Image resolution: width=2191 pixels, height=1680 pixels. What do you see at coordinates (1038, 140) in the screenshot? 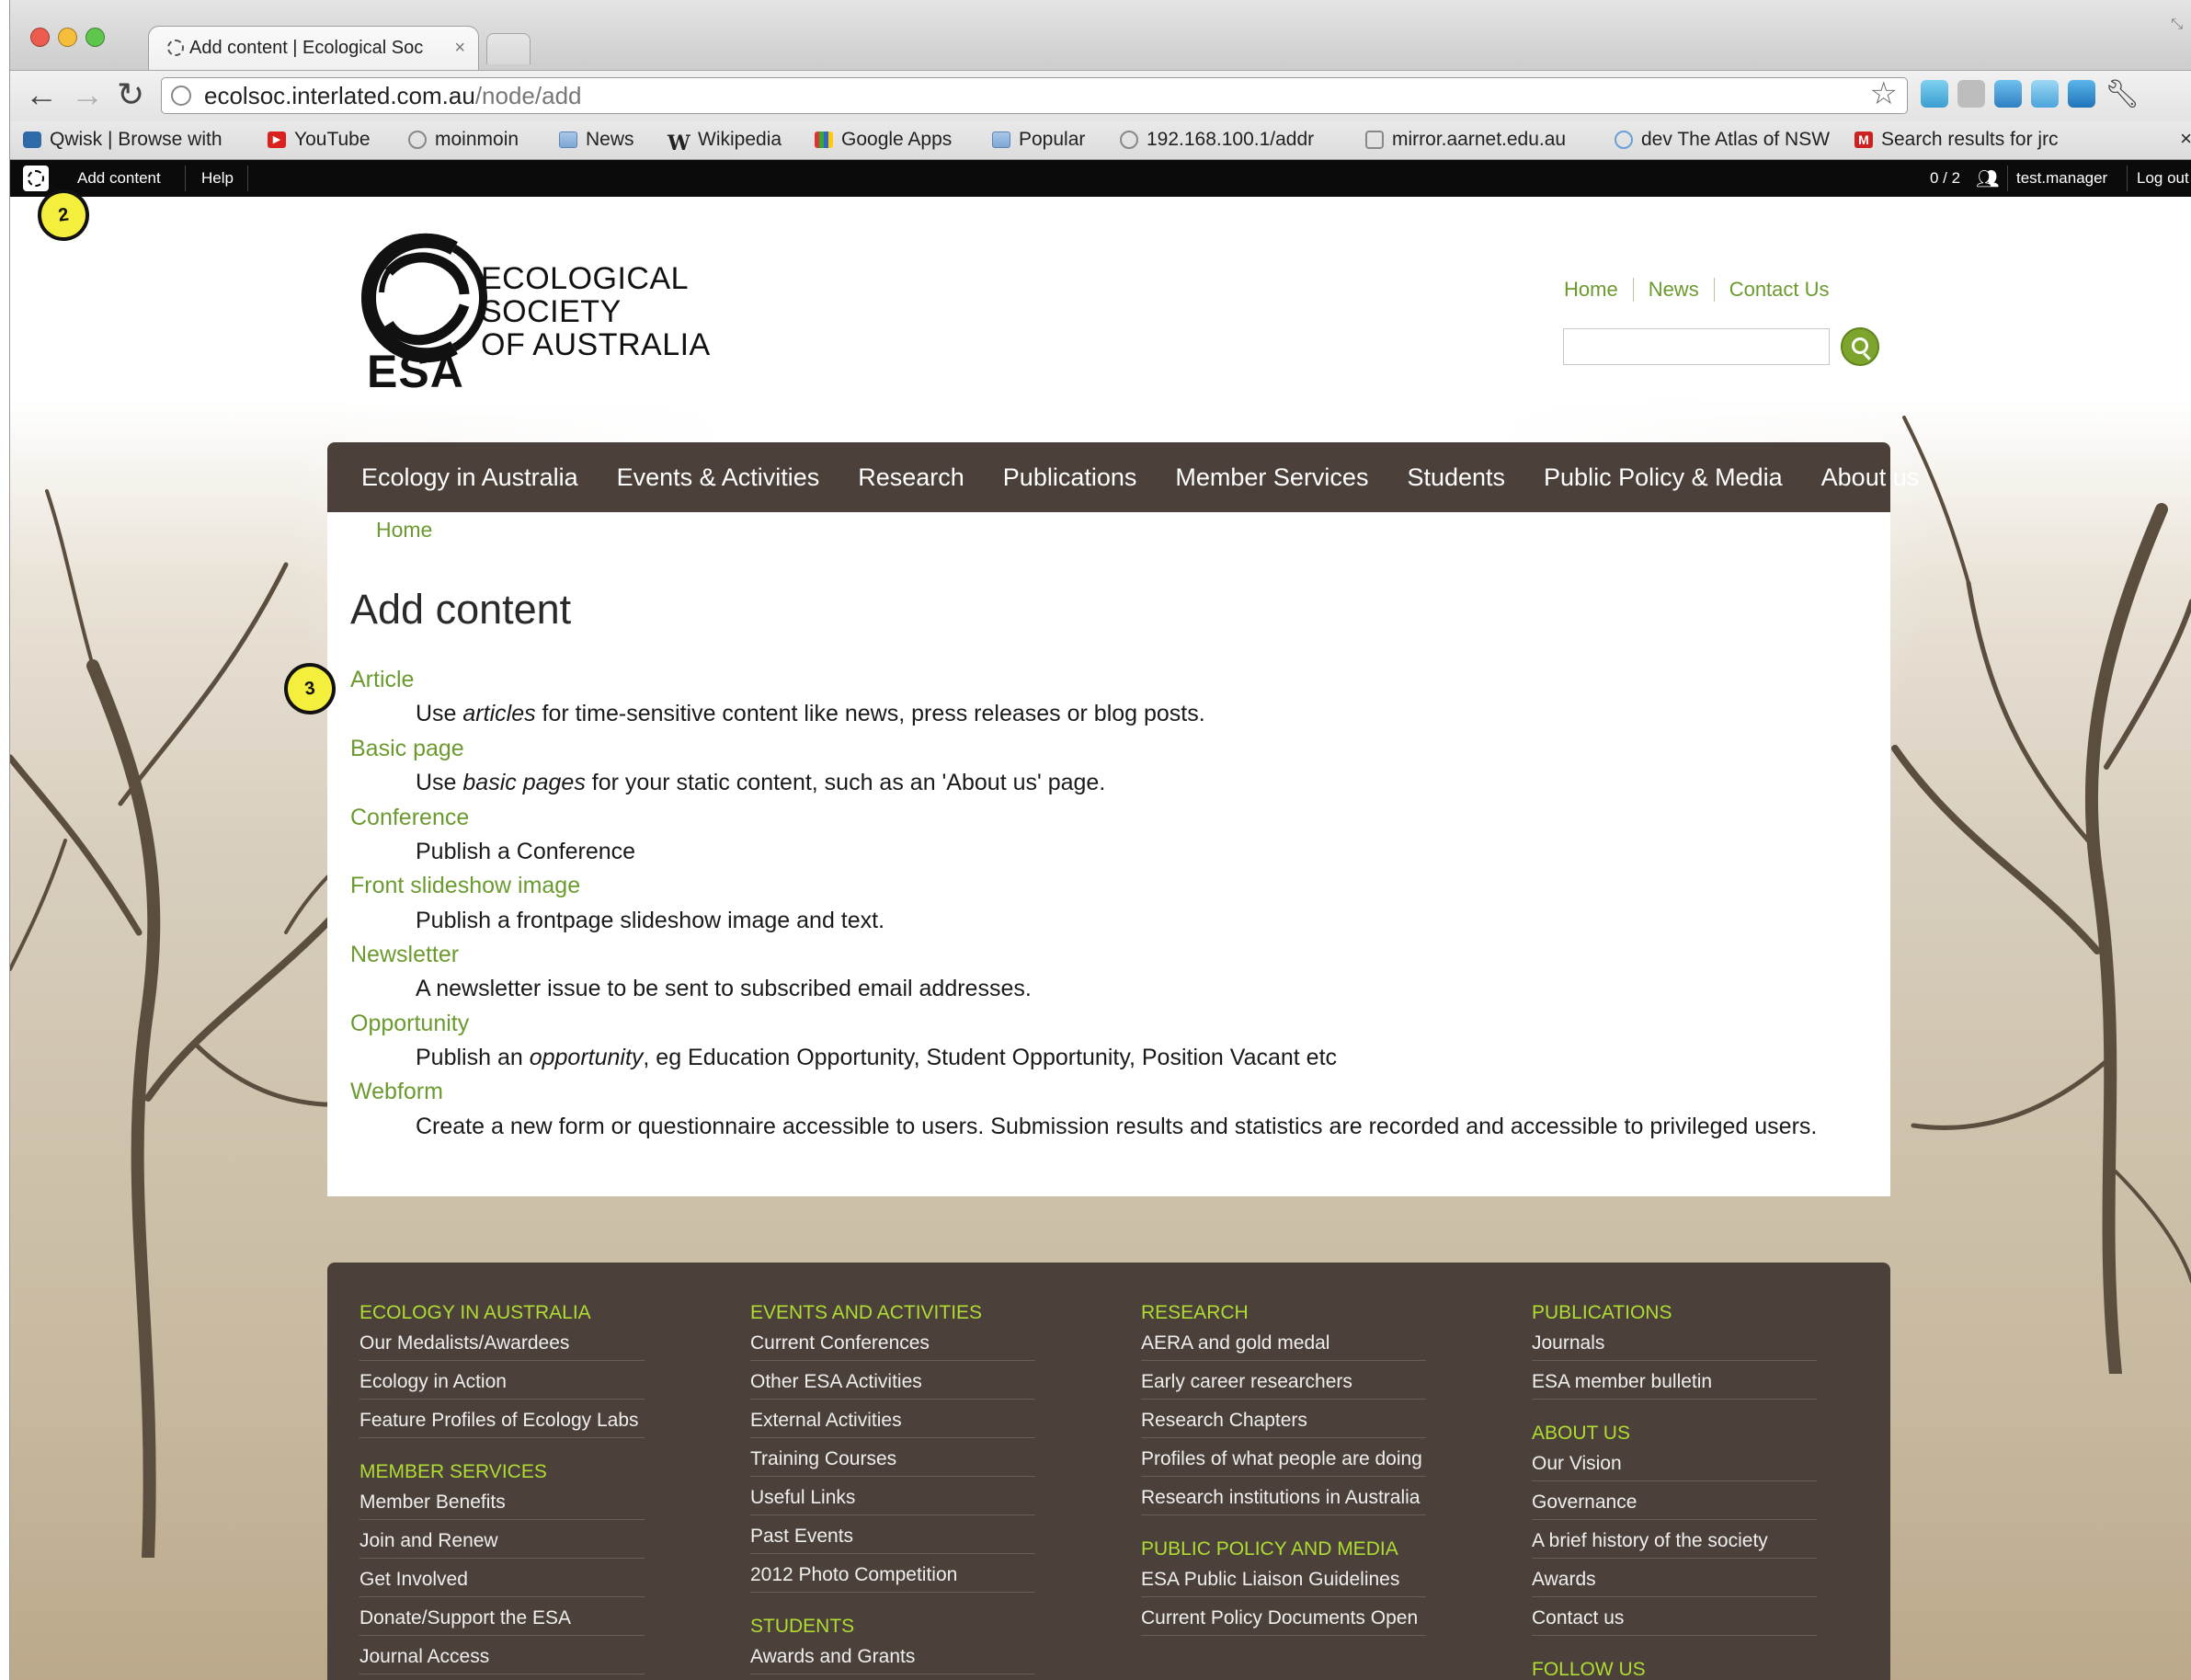
I see `bookmark-folder-popular: Popular` at bounding box center [1038, 140].